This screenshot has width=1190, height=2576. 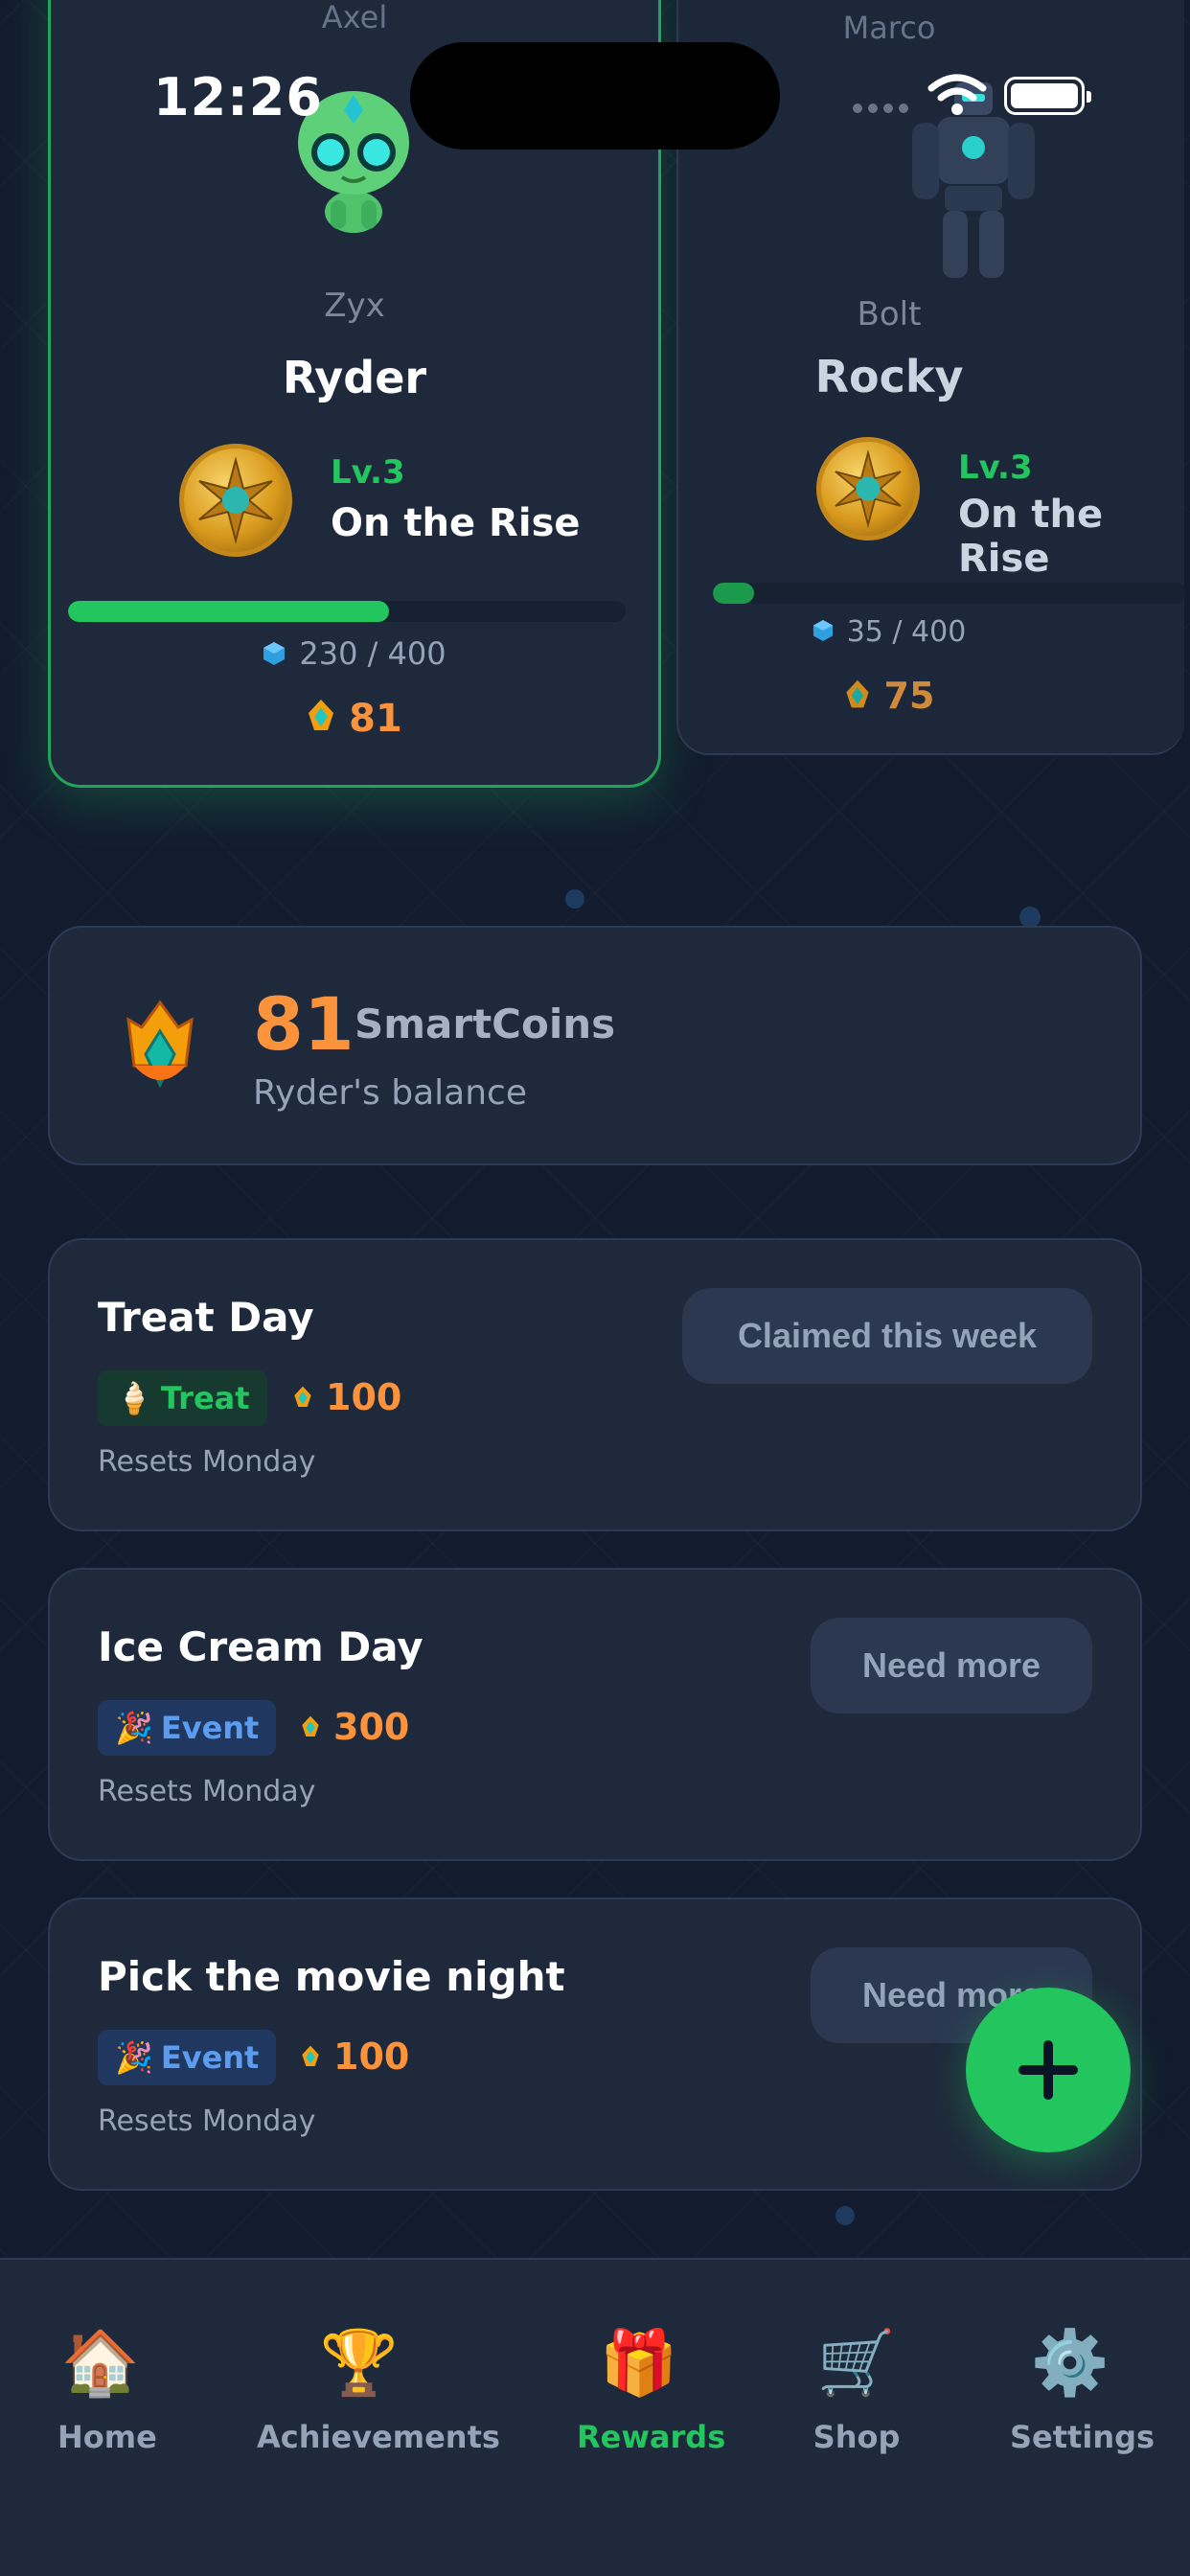 I want to click on kid-coin-value: 81, so click(x=375, y=719).